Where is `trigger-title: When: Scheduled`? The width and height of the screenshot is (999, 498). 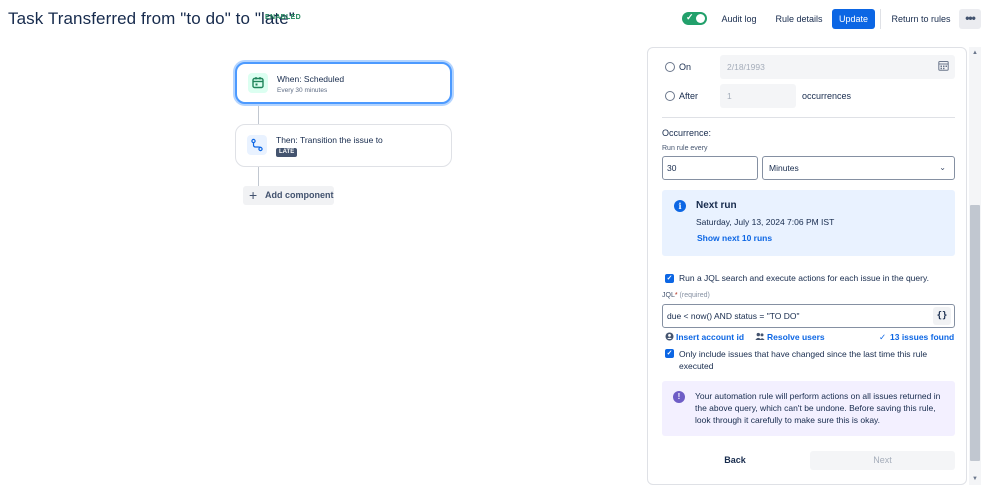 trigger-title: When: Scheduled is located at coordinates (311, 79).